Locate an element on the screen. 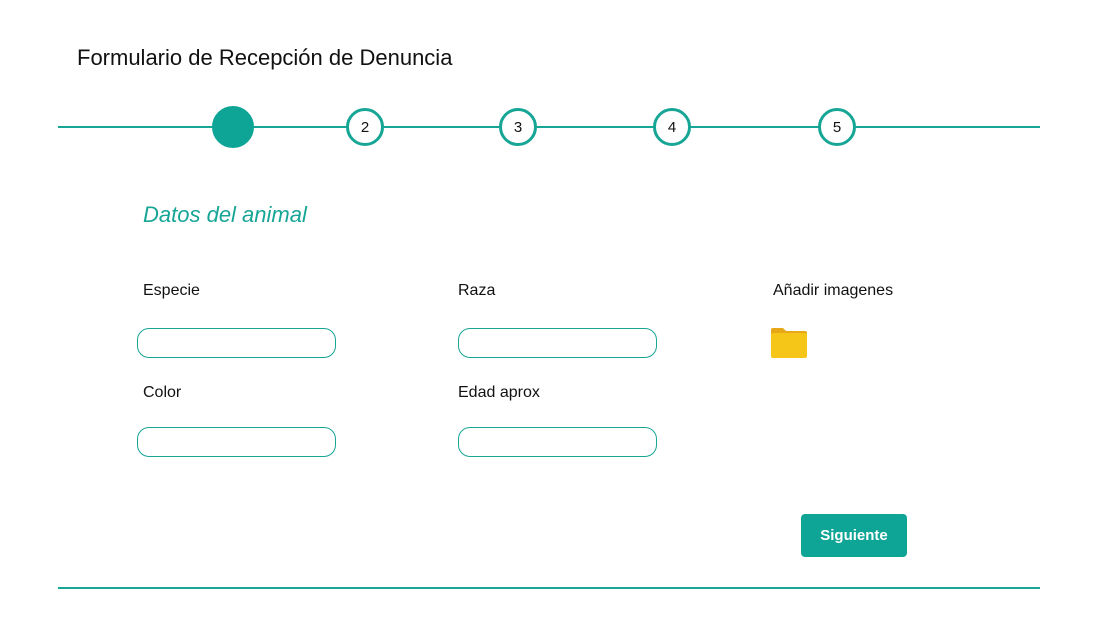 The width and height of the screenshot is (1111, 630). raza-input is located at coordinates (557, 343).